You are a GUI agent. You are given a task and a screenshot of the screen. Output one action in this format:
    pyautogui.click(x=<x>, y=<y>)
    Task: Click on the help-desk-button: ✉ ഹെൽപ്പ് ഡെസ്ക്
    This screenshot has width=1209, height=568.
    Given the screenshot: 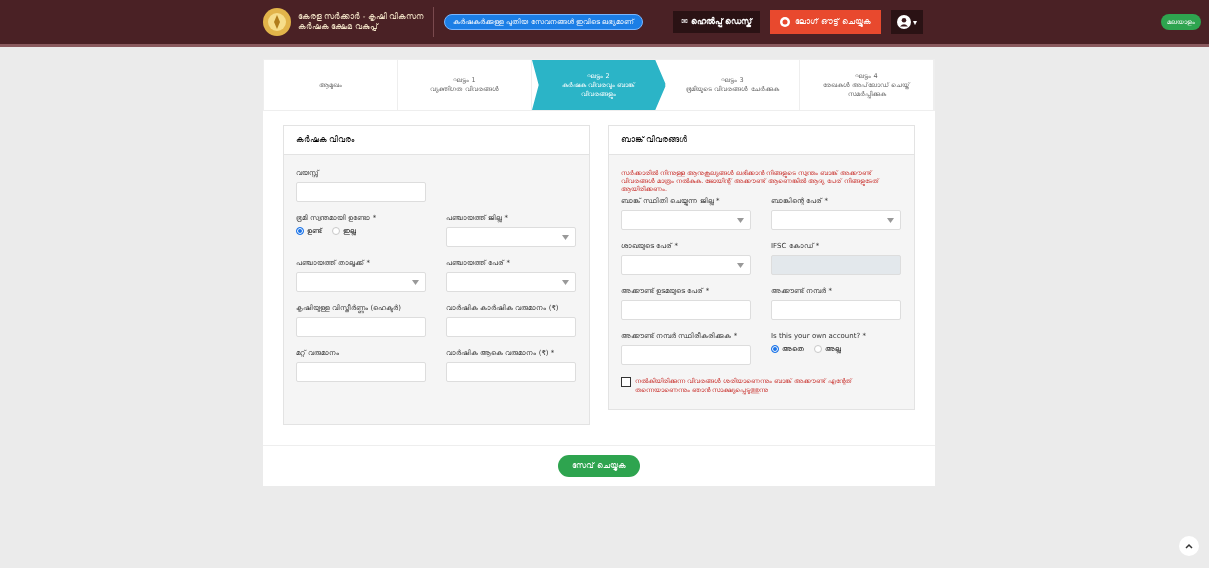 What is the action you would take?
    pyautogui.click(x=717, y=22)
    